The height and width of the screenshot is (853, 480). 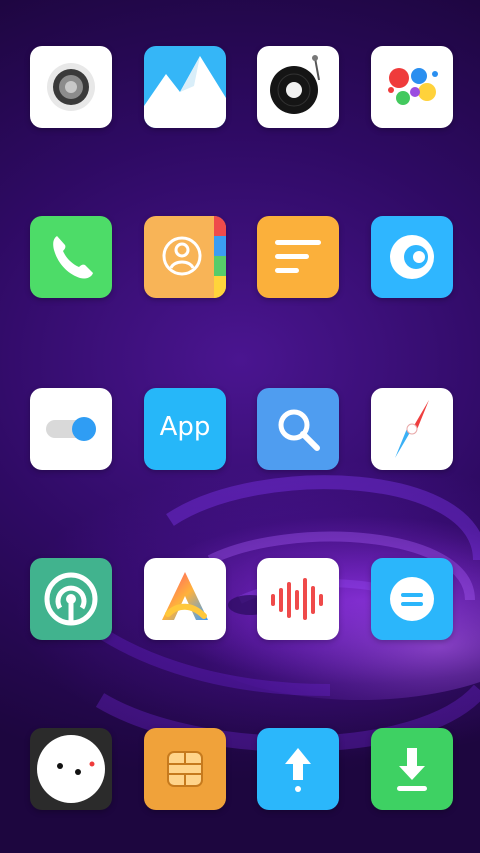 What do you see at coordinates (71, 87) in the screenshot?
I see `speaker-app-icon` at bounding box center [71, 87].